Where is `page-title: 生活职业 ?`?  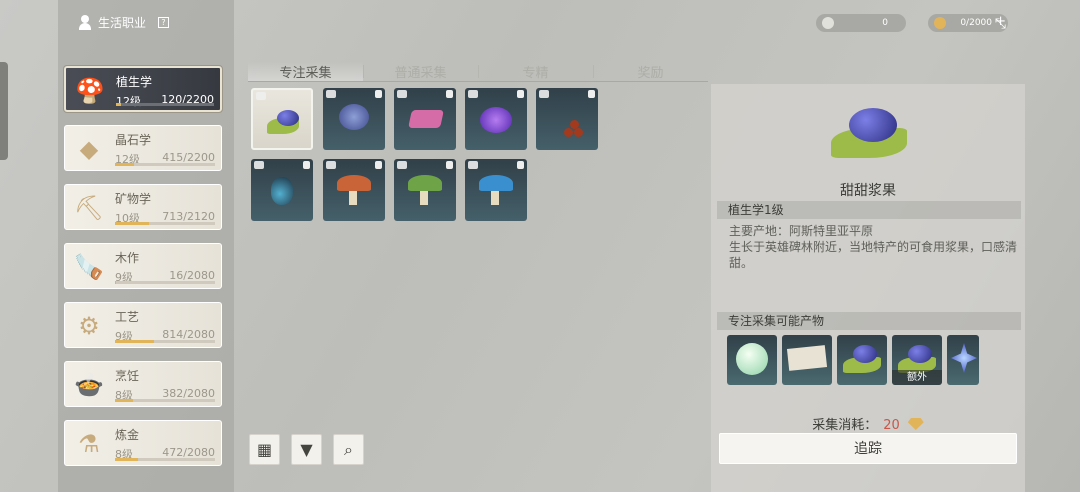
page-title: 生活职业 ? is located at coordinates (124, 22).